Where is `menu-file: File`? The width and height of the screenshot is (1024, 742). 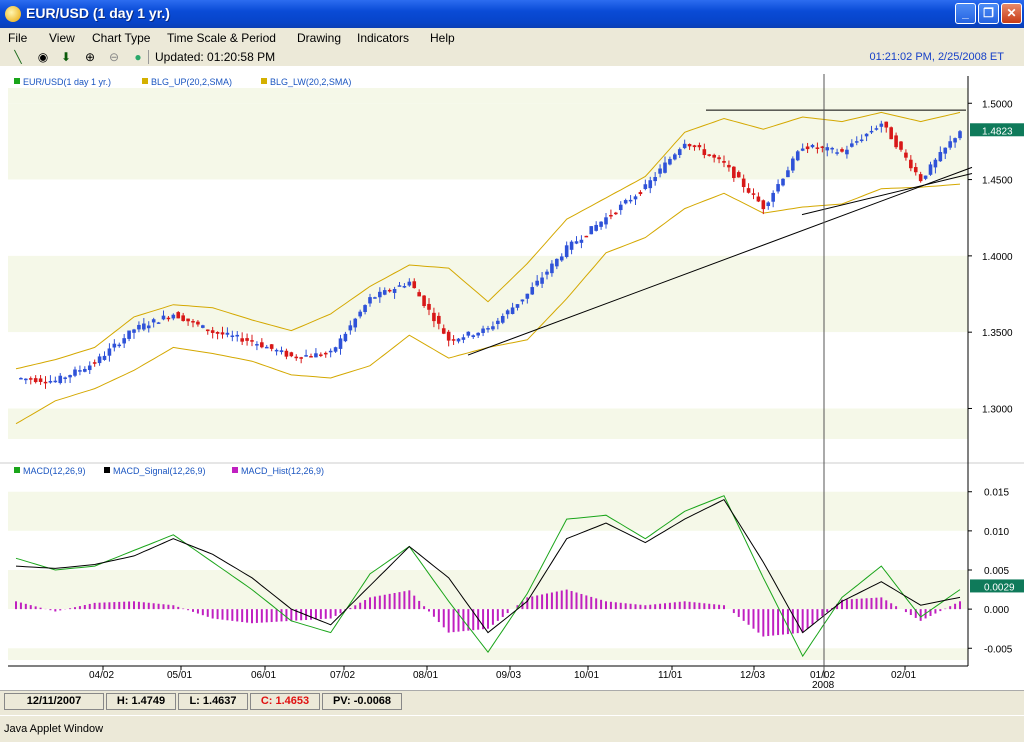 menu-file: File is located at coordinates (17, 38).